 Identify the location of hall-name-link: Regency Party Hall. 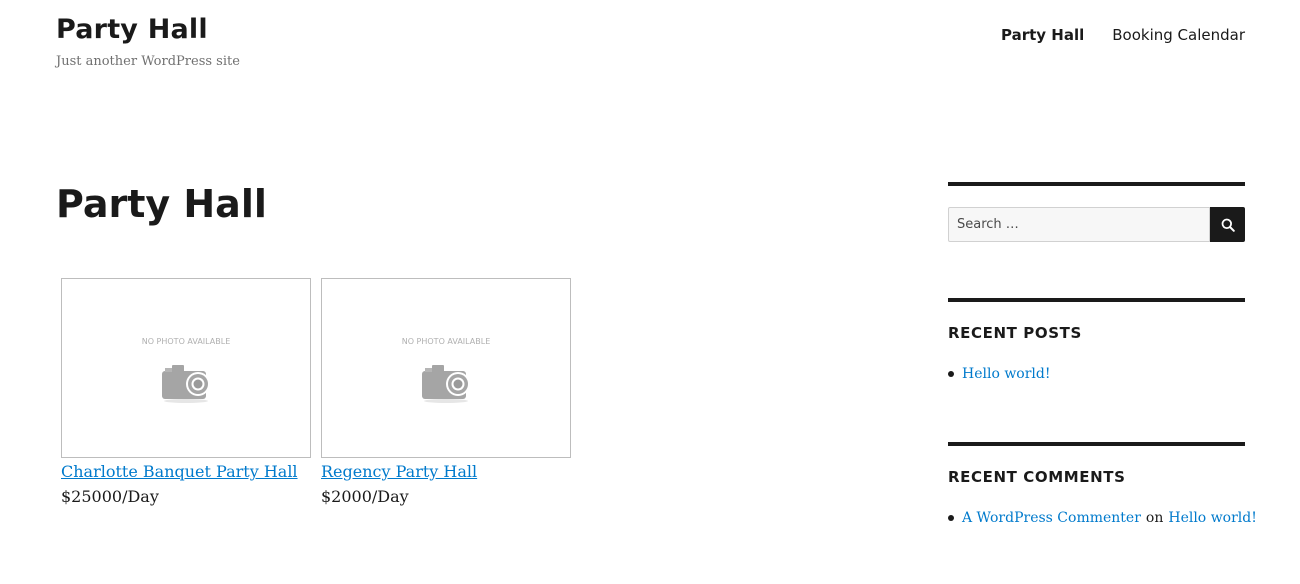
(399, 471).